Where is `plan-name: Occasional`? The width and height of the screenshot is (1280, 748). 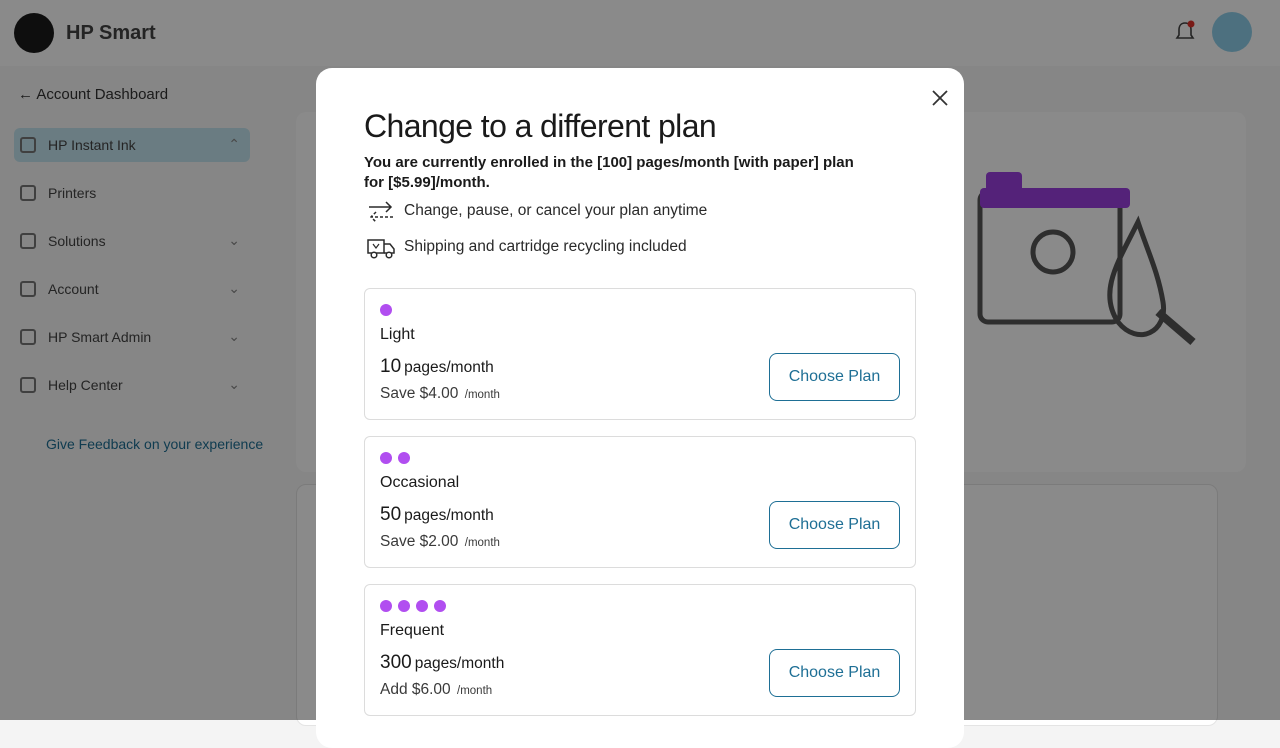 plan-name: Occasional is located at coordinates (420, 482).